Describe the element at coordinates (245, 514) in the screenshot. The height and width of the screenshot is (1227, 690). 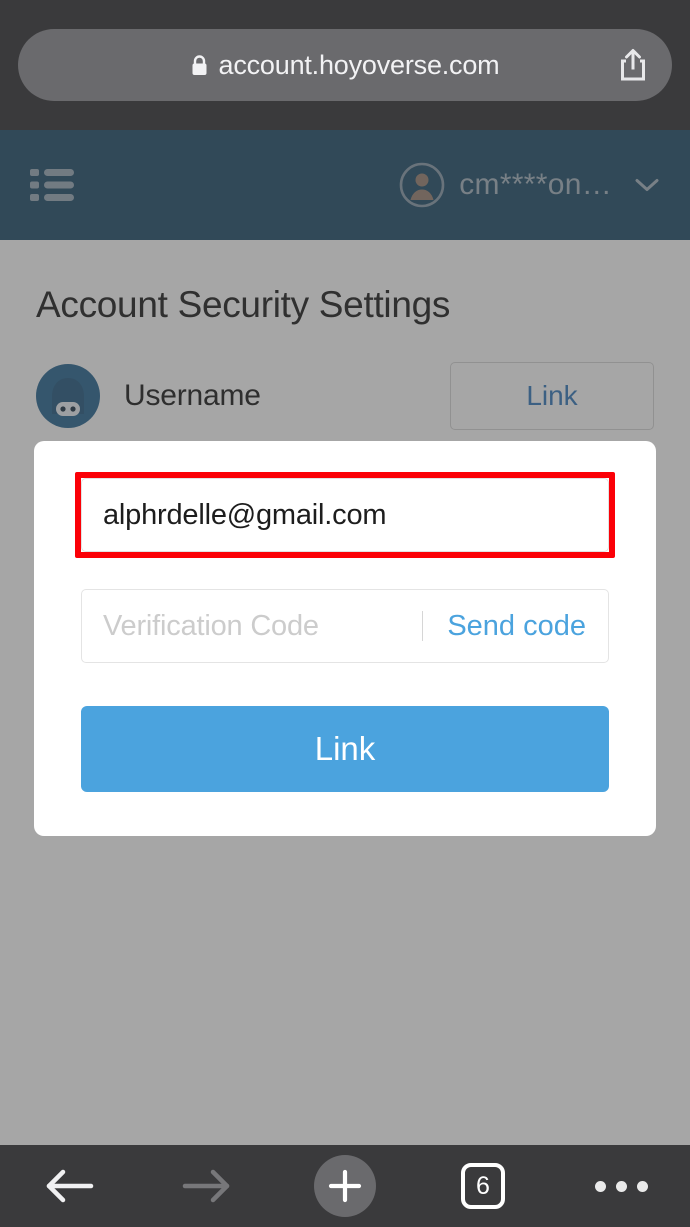
I see `email-input-value: alphrdelle@gmail.com` at that location.